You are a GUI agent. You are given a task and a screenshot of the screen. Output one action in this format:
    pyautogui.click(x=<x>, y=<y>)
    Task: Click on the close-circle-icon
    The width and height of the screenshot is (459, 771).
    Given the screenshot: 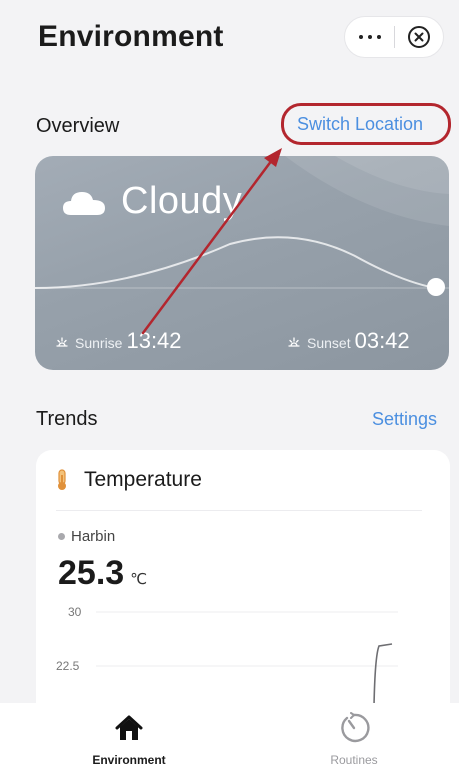 What is the action you would take?
    pyautogui.click(x=418, y=37)
    